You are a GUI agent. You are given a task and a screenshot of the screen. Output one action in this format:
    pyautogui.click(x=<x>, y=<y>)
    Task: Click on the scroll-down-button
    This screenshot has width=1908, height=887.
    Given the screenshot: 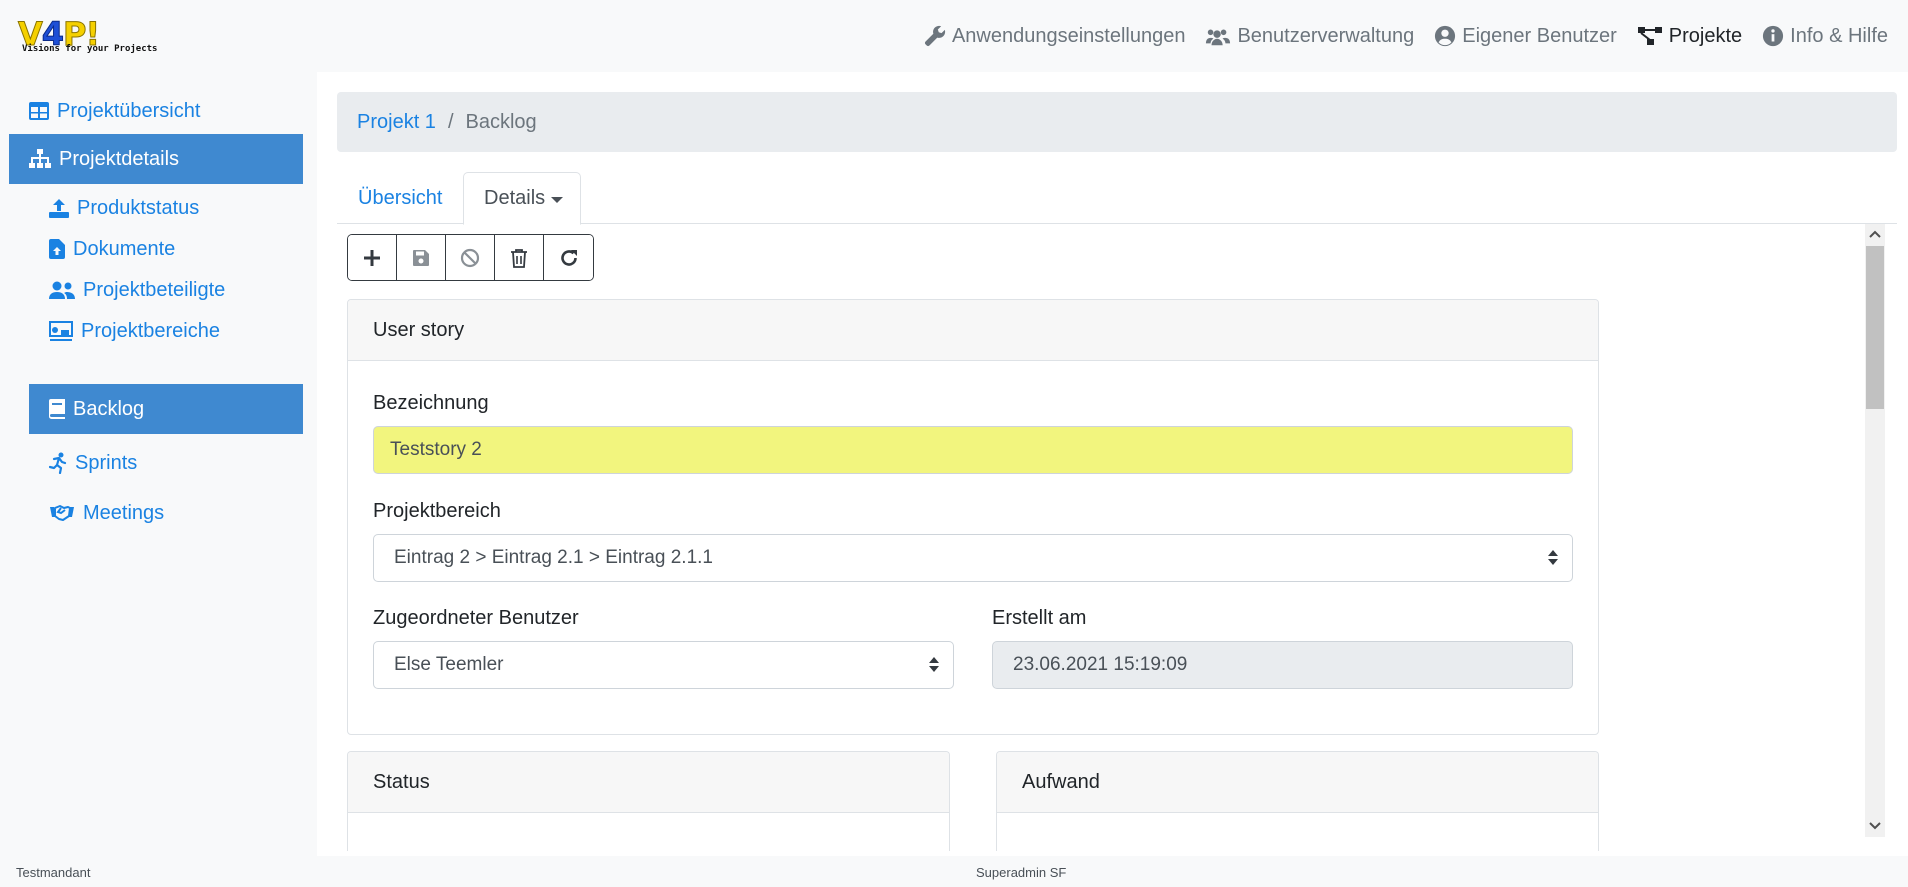 What is the action you would take?
    pyautogui.click(x=1875, y=826)
    